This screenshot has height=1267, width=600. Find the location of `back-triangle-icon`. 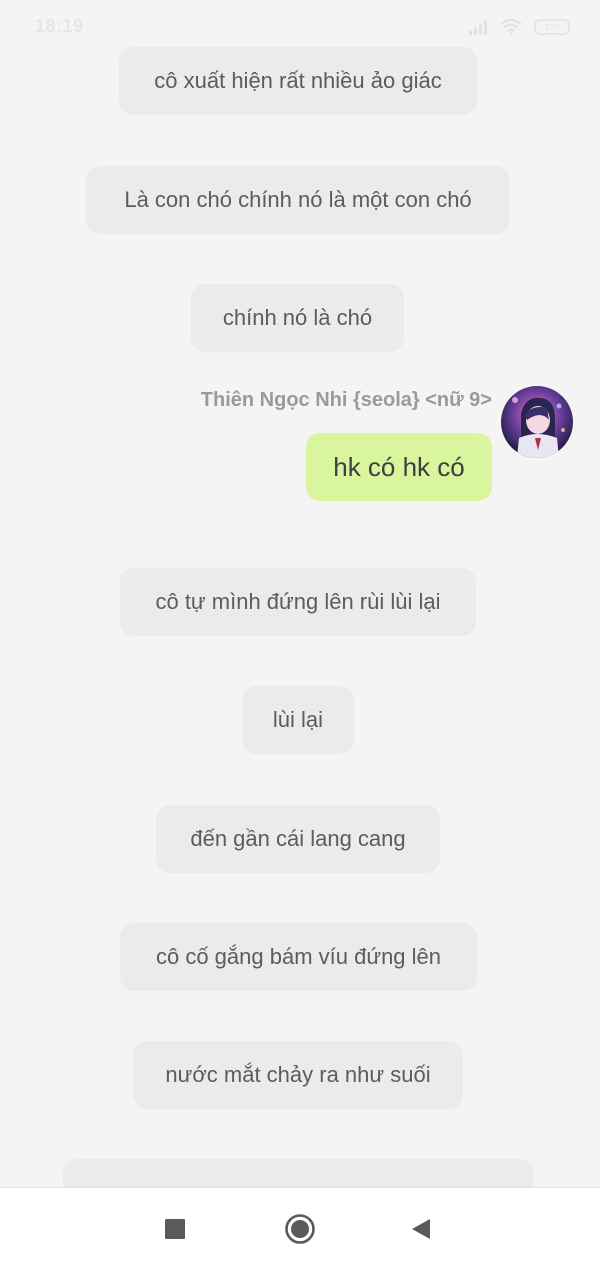

back-triangle-icon is located at coordinates (421, 1229).